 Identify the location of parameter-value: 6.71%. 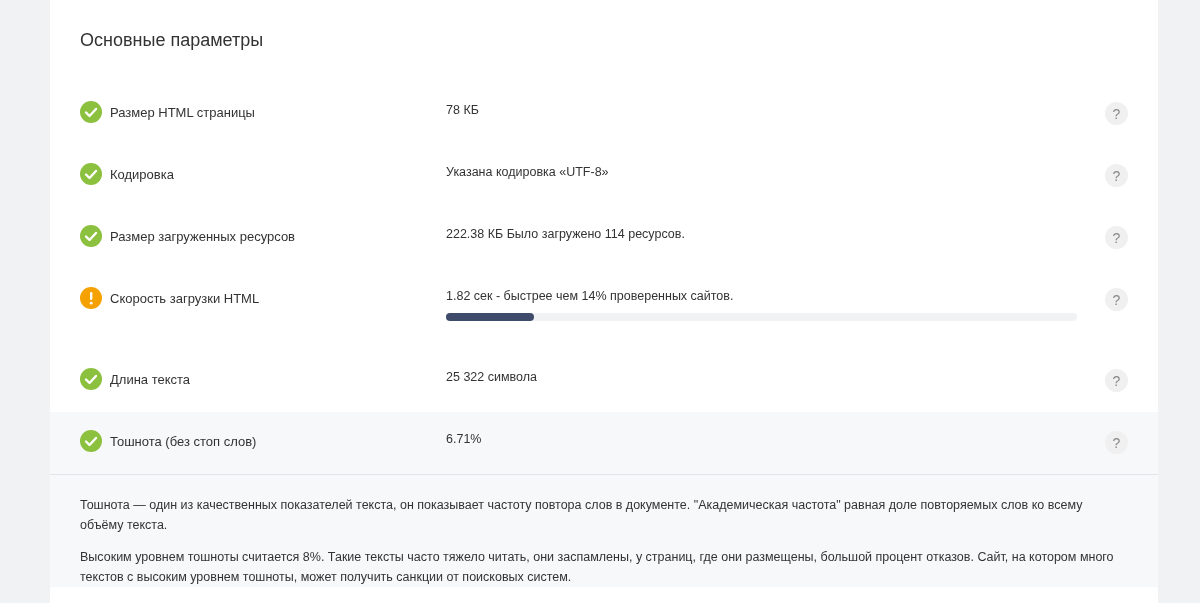
(464, 439).